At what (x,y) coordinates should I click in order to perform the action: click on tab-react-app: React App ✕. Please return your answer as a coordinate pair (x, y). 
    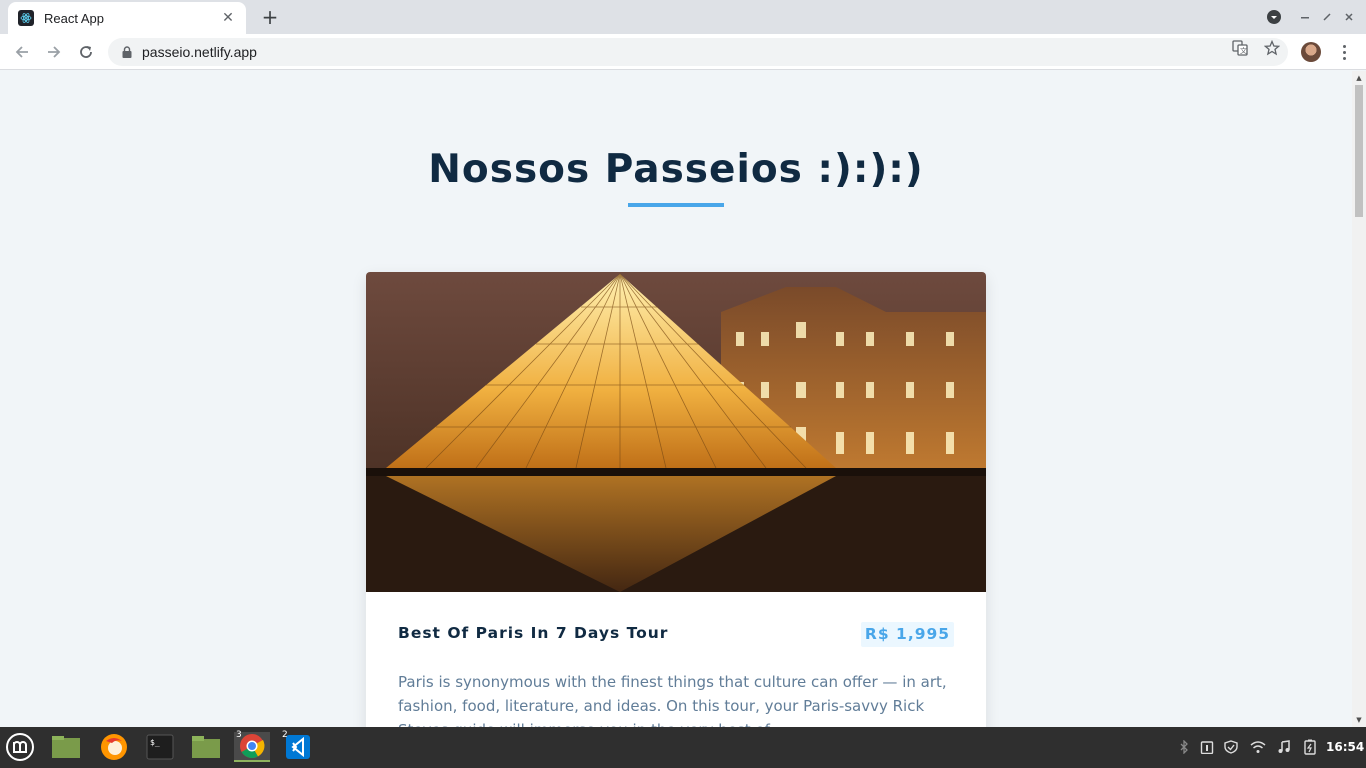
    Looking at the image, I should click on (127, 18).